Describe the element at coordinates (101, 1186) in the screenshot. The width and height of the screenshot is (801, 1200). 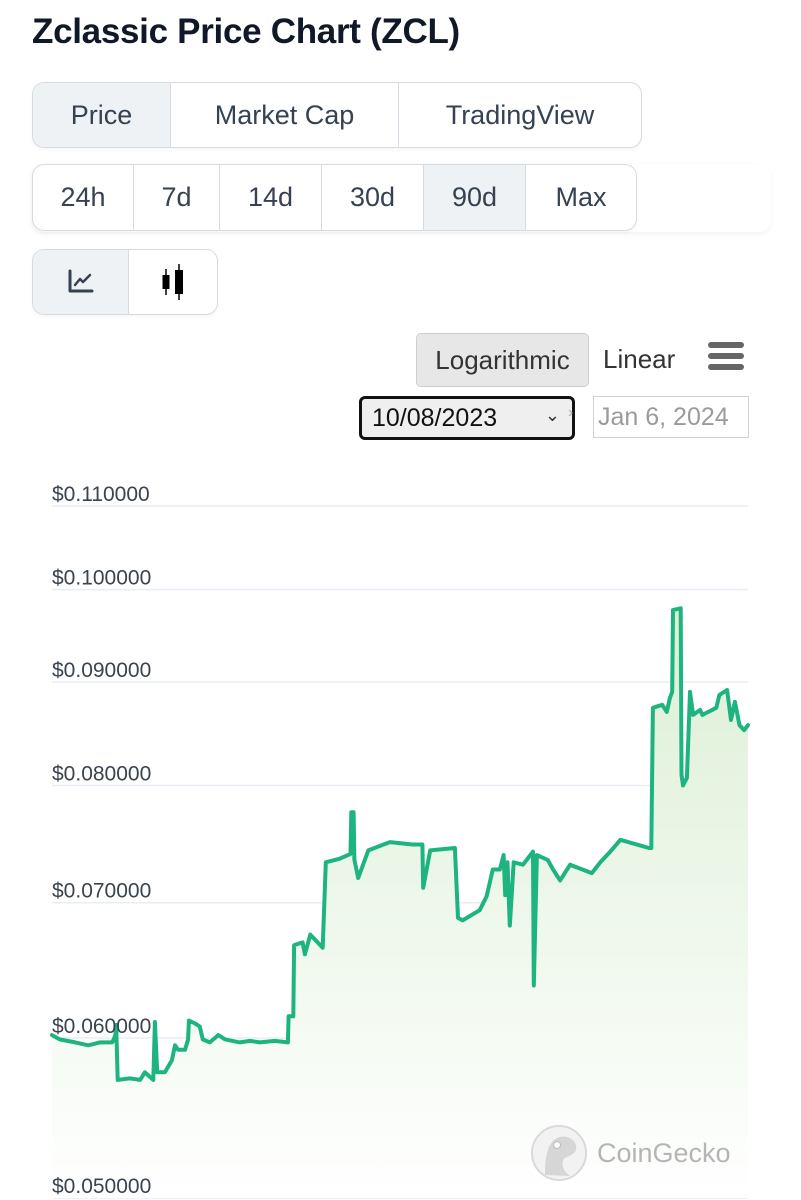
I see `y-tick-label: $0.050000` at that location.